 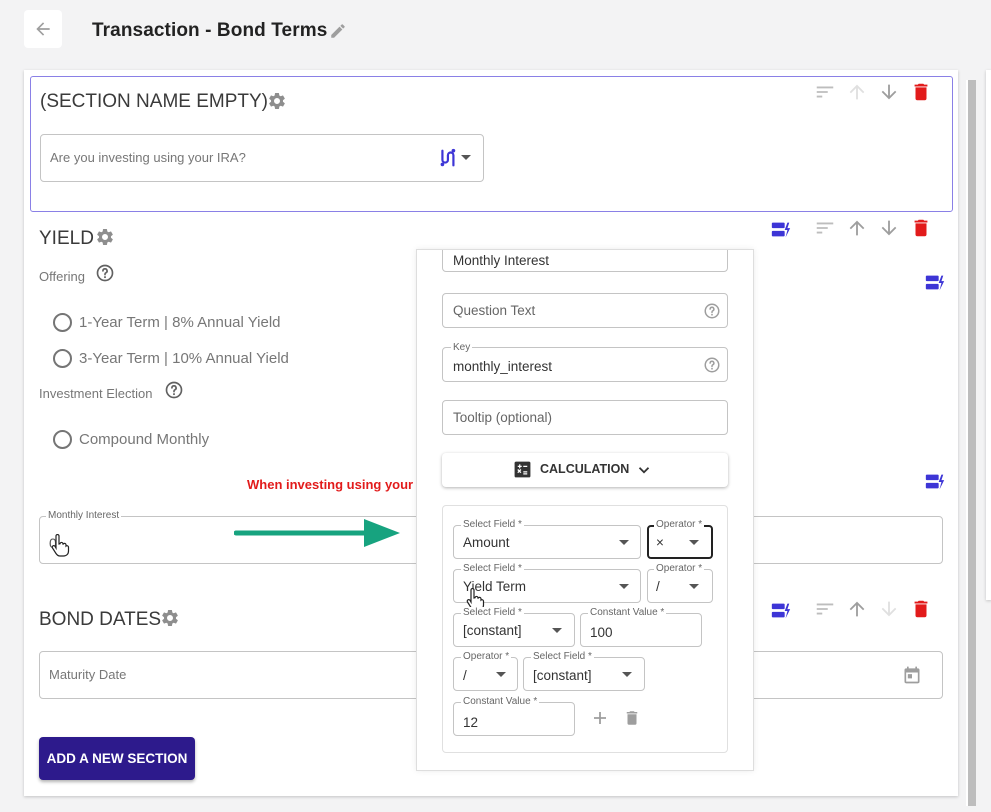 I want to click on pencil-icon, so click(x=338, y=31).